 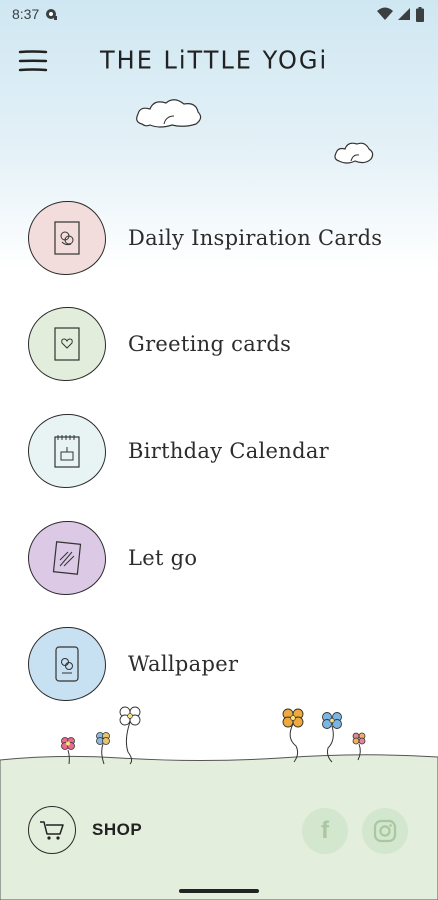 I want to click on menu-item-label: Birthday Calendar, so click(x=229, y=451).